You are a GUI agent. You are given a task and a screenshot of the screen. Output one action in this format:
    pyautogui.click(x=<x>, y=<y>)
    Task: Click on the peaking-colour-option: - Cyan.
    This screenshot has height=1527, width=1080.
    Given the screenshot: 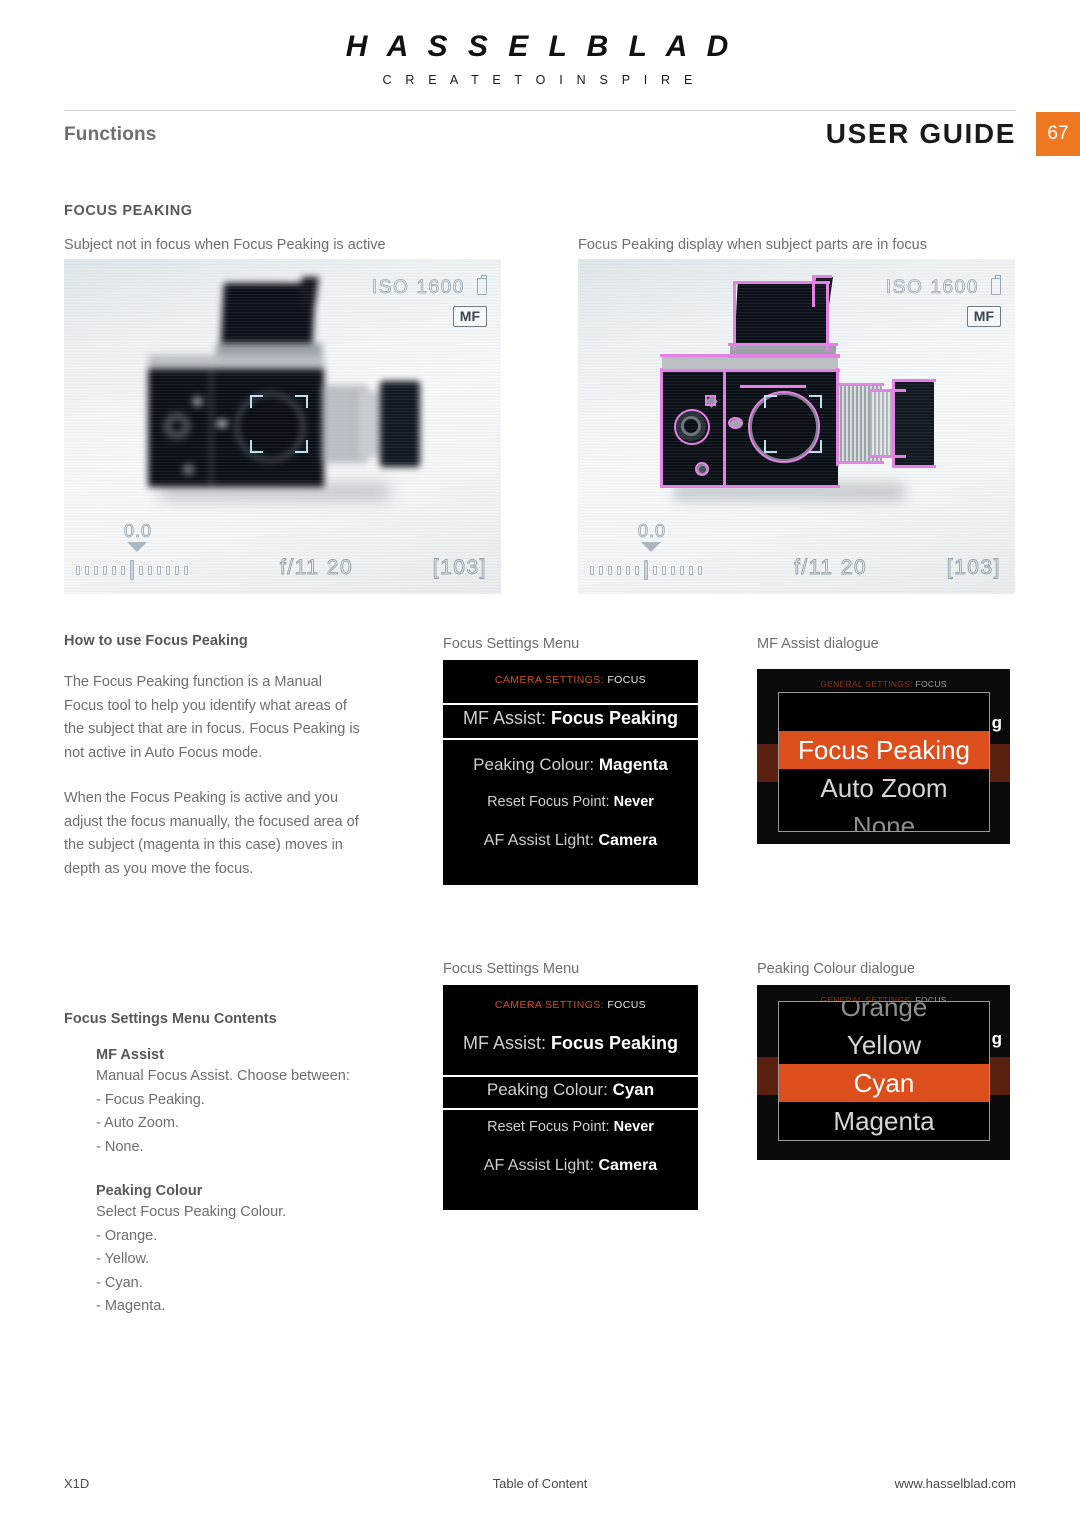 What is the action you would take?
    pyautogui.click(x=119, y=1282)
    